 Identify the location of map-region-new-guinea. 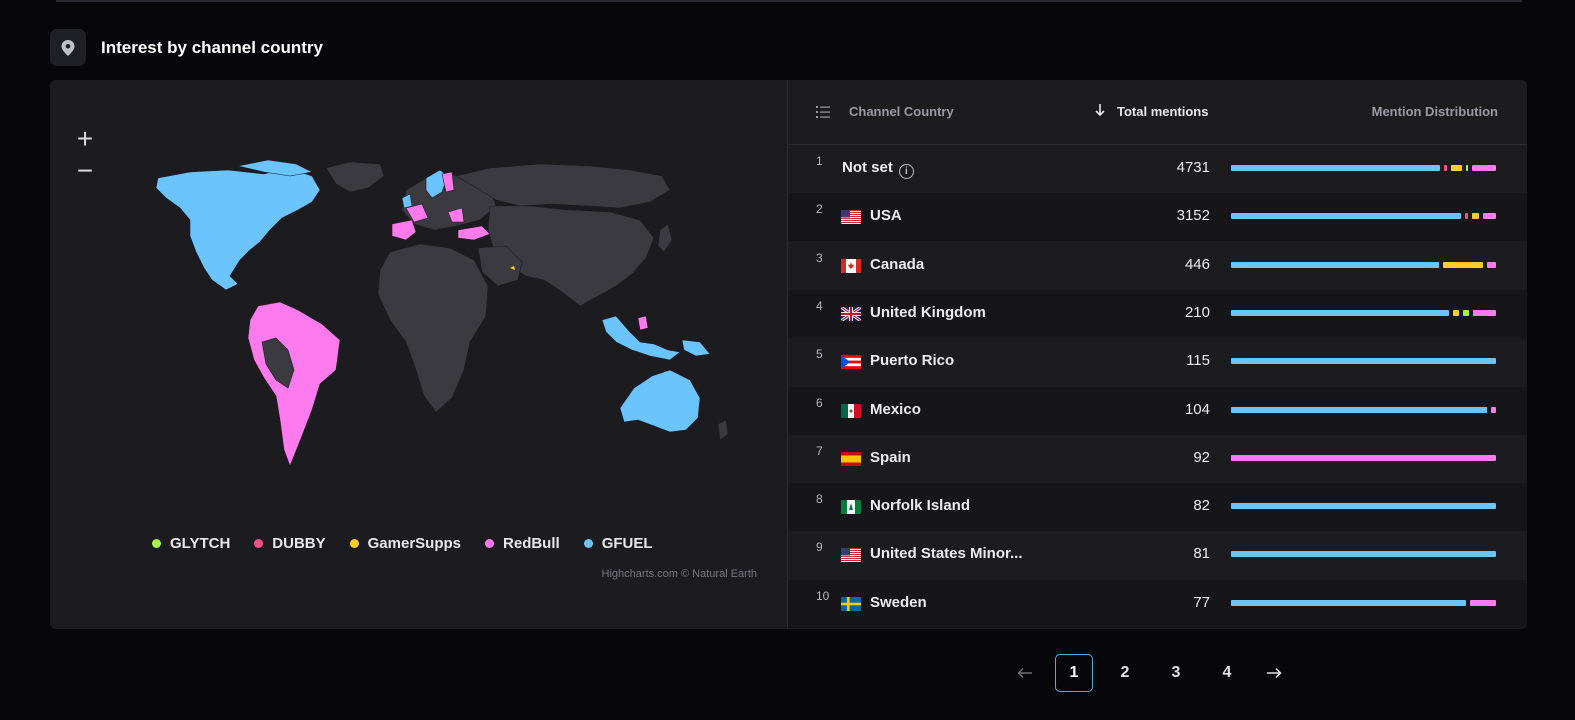
(696, 348).